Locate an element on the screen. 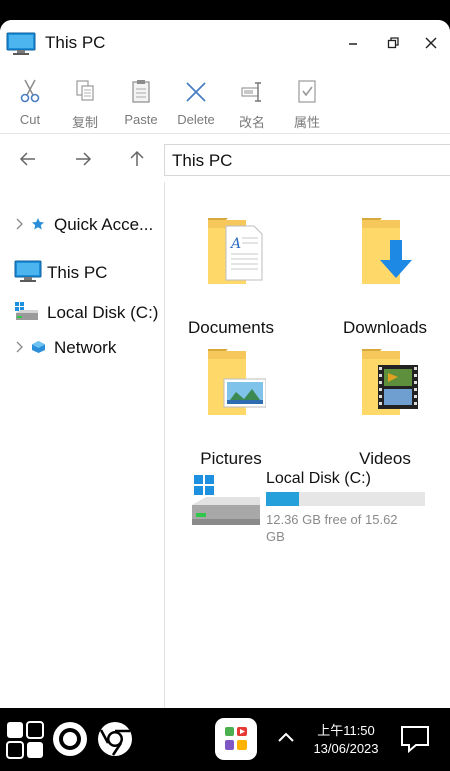 The width and height of the screenshot is (450, 771). up-button is located at coordinates (137, 159).